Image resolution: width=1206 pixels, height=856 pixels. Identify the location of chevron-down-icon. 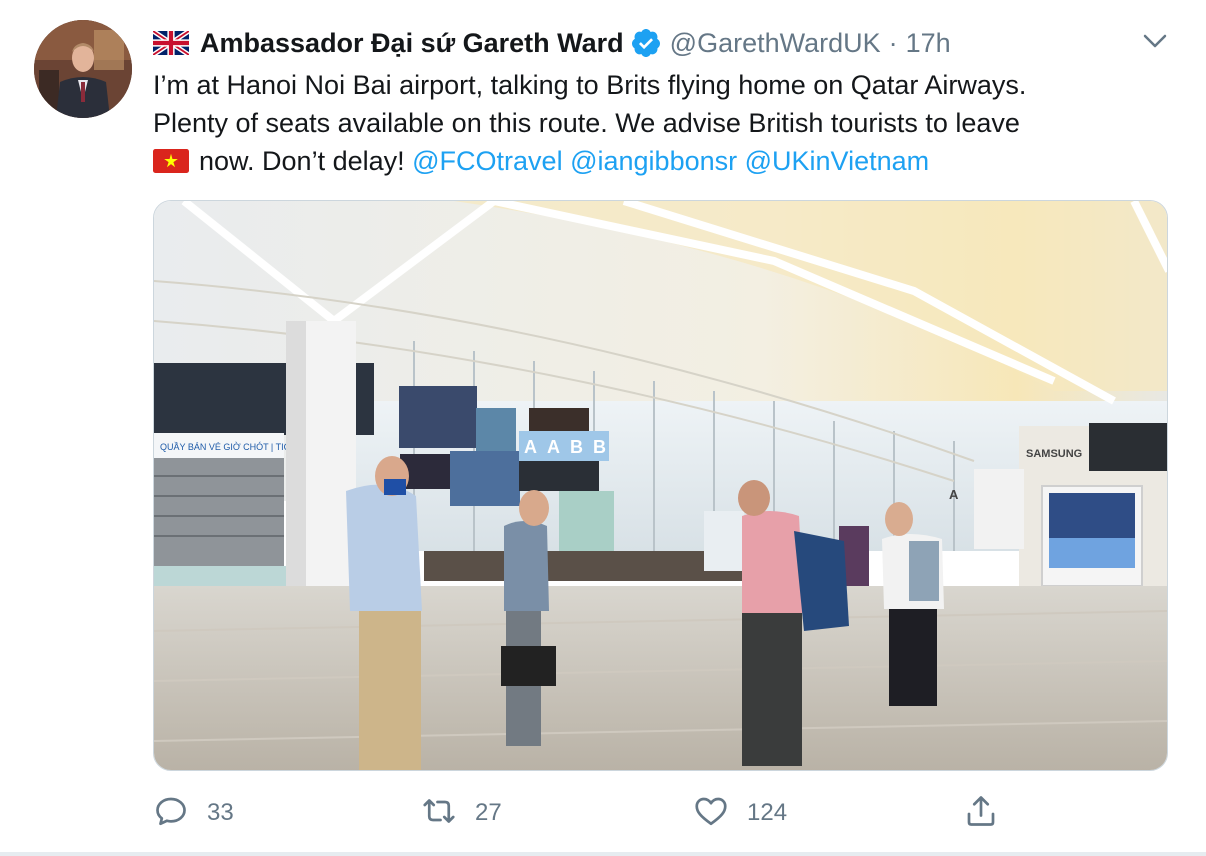
(1155, 41).